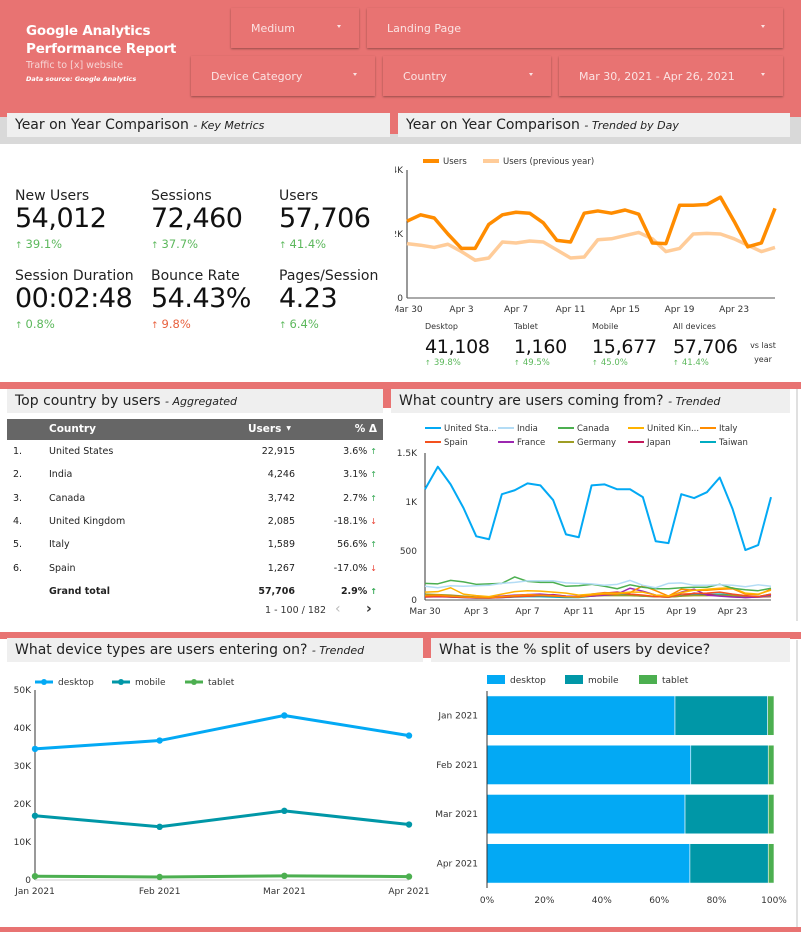  What do you see at coordinates (575, 28) in the screenshot?
I see `landing-page-filter: Landing Page` at bounding box center [575, 28].